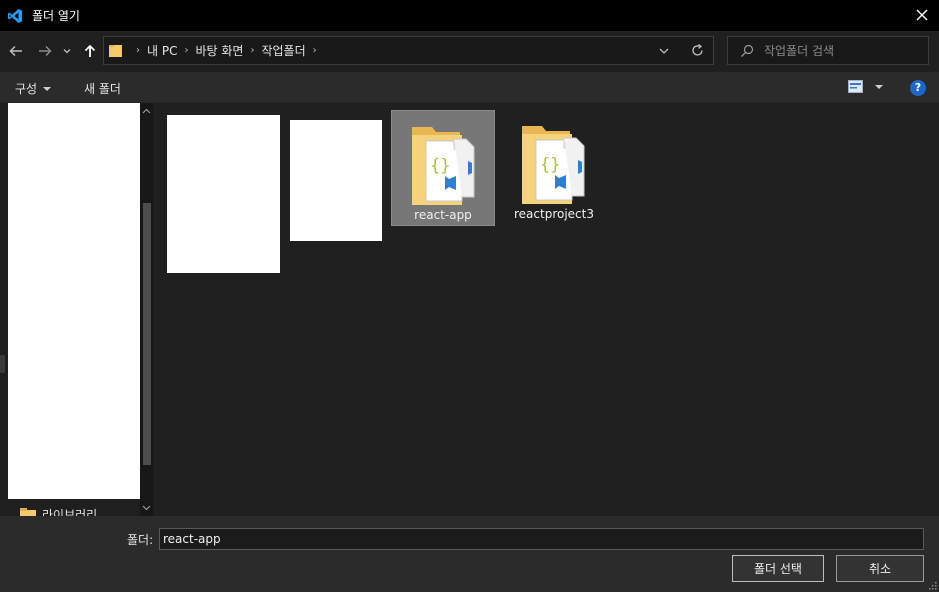  Describe the element at coordinates (2, 364) in the screenshot. I see `pane-resize-grip` at that location.